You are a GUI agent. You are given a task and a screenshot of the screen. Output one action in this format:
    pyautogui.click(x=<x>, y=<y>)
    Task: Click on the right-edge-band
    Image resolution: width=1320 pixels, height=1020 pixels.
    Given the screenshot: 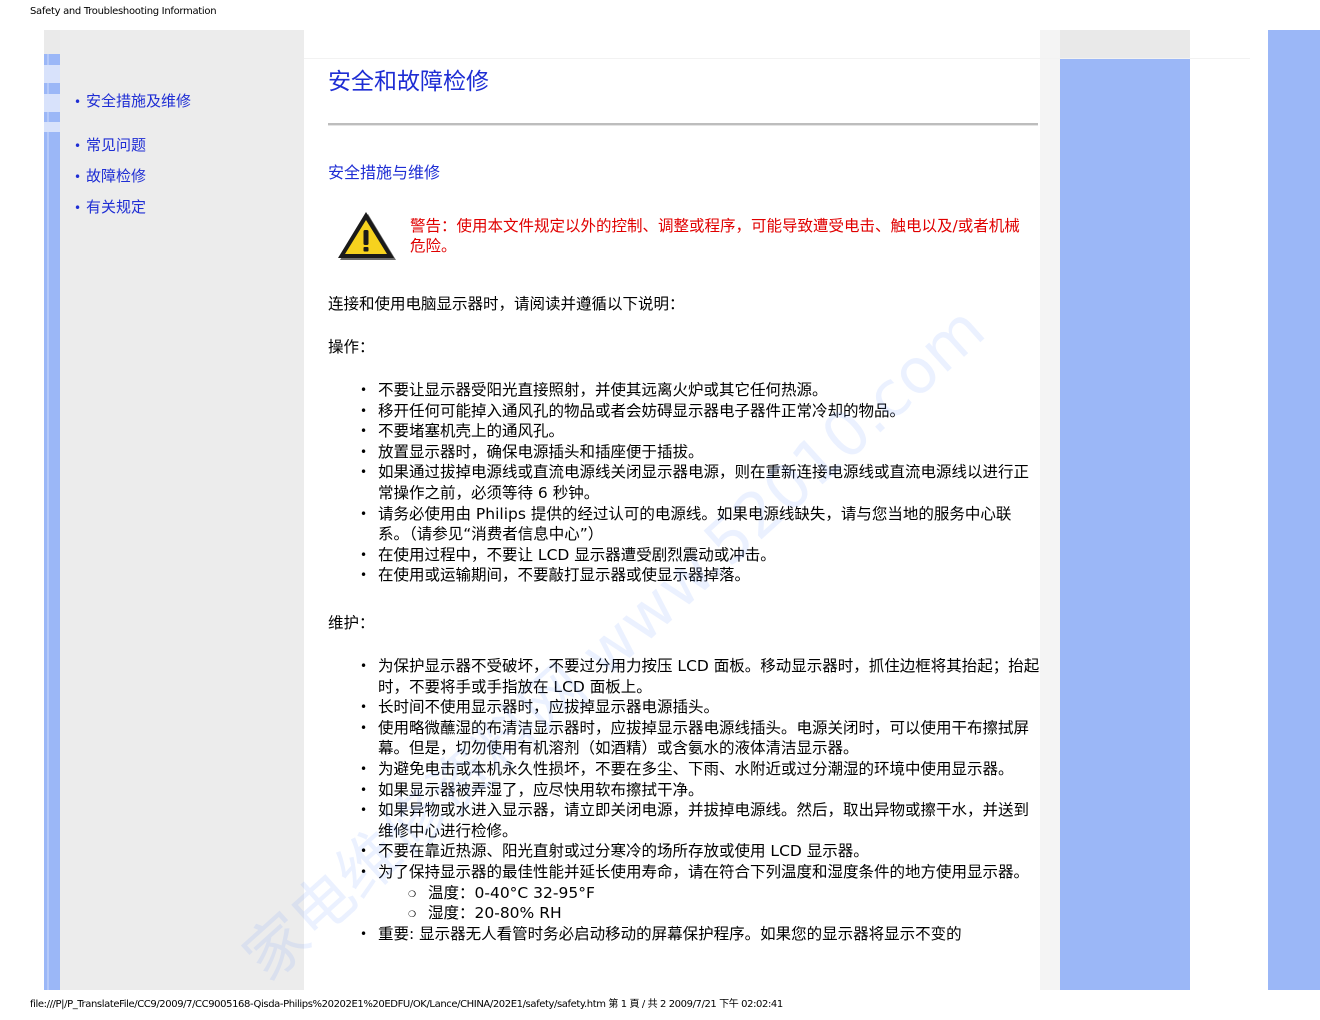 What is the action you would take?
    pyautogui.click(x=1294, y=510)
    